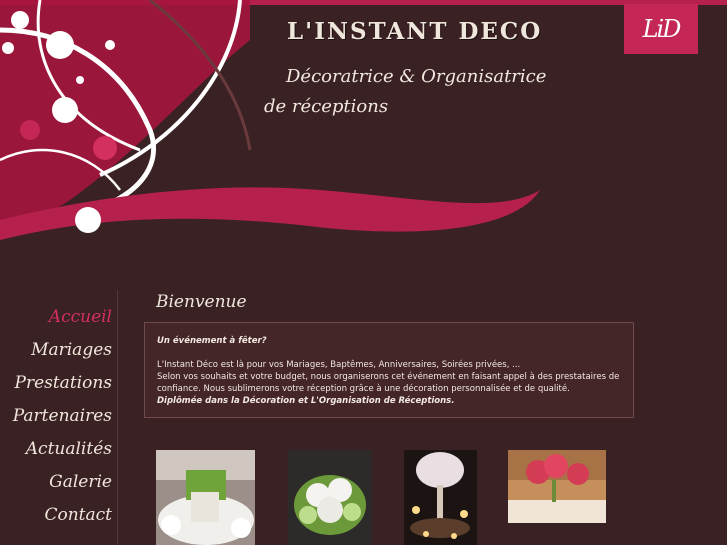  I want to click on nav-contact: Contact, so click(78, 515).